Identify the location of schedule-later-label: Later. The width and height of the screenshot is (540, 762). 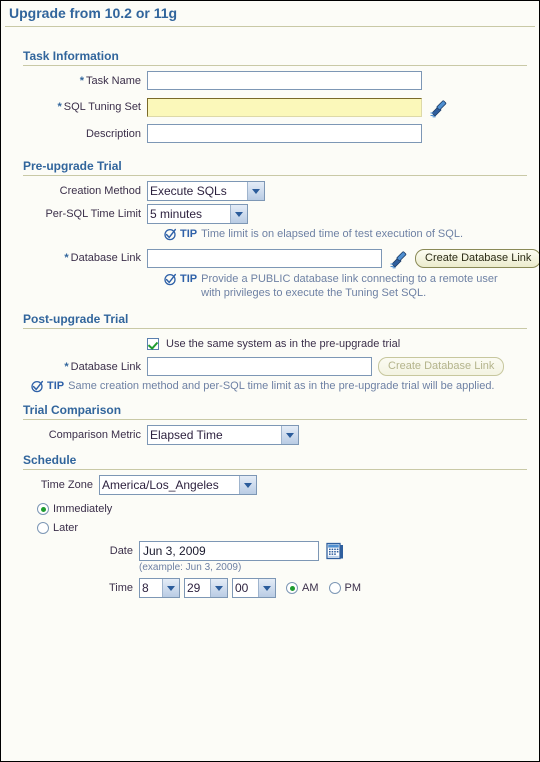
(66, 528).